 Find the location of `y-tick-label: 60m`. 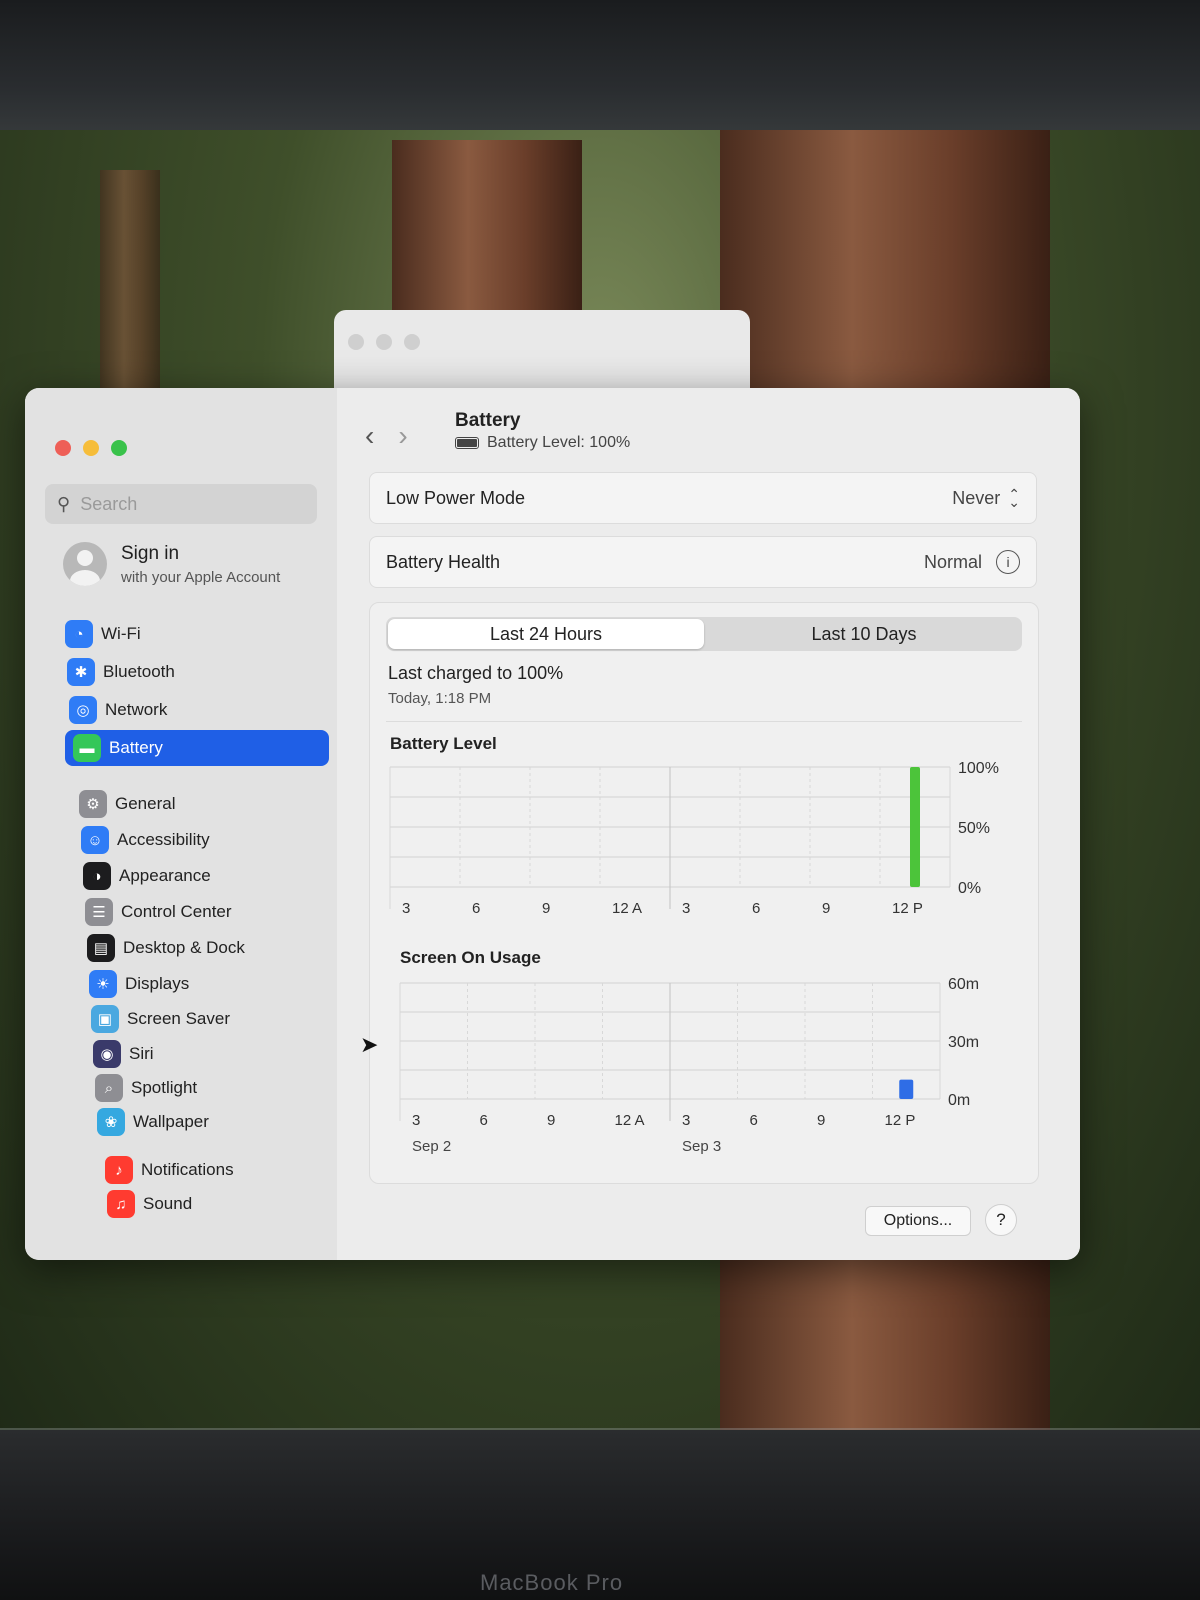

y-tick-label: 60m is located at coordinates (963, 984).